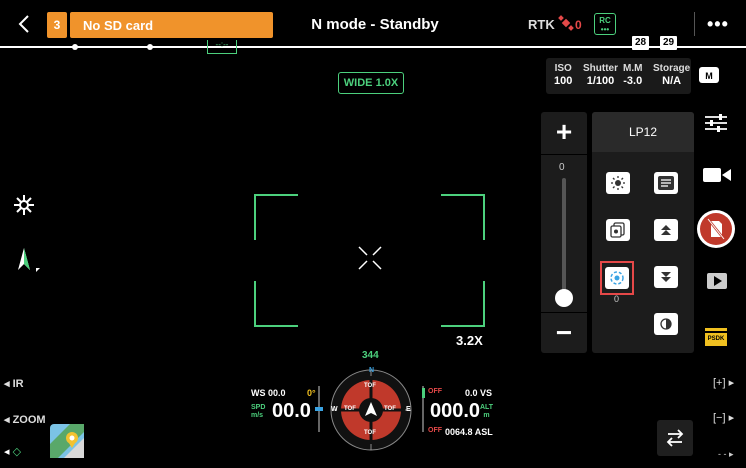 The width and height of the screenshot is (746, 468). What do you see at coordinates (435, 391) in the screenshot?
I see `off-top-label: OFF` at bounding box center [435, 391].